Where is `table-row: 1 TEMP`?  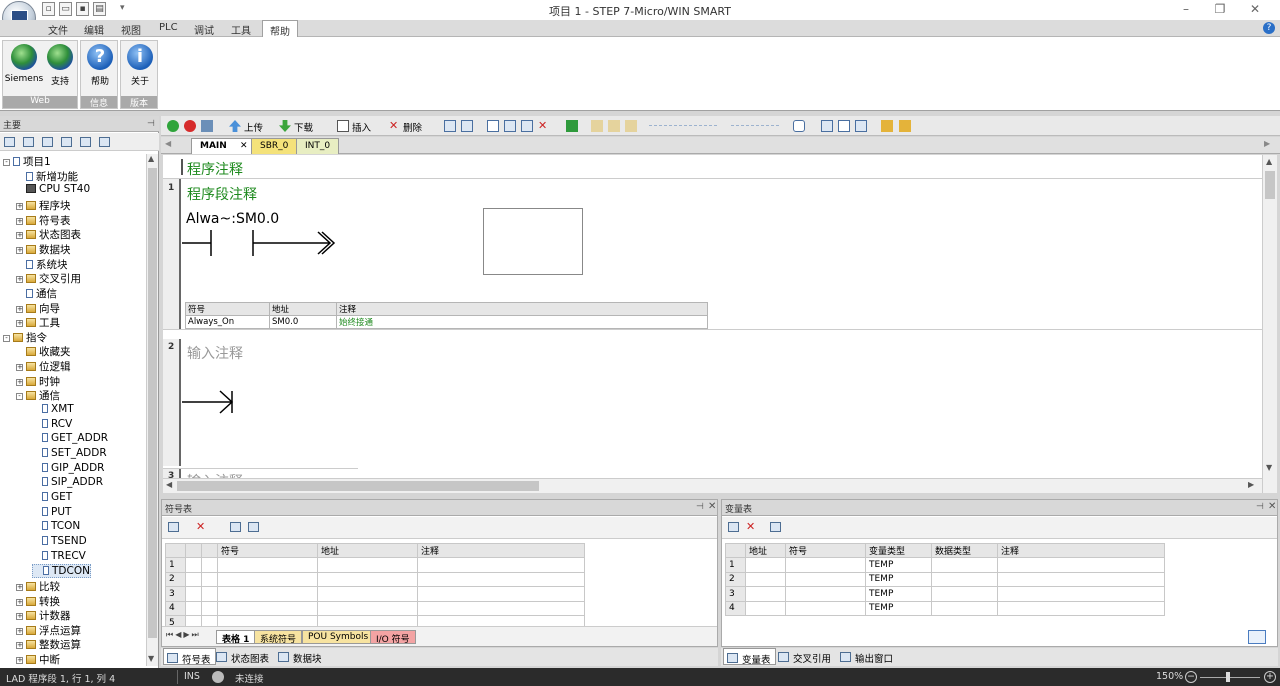 table-row: 1 TEMP is located at coordinates (945, 565).